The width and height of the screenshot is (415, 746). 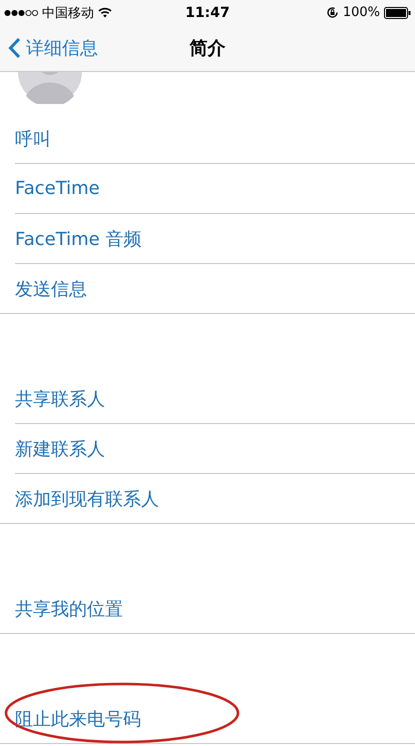 What do you see at coordinates (68, 13) in the screenshot?
I see `carrier-name: 中国移动` at bounding box center [68, 13].